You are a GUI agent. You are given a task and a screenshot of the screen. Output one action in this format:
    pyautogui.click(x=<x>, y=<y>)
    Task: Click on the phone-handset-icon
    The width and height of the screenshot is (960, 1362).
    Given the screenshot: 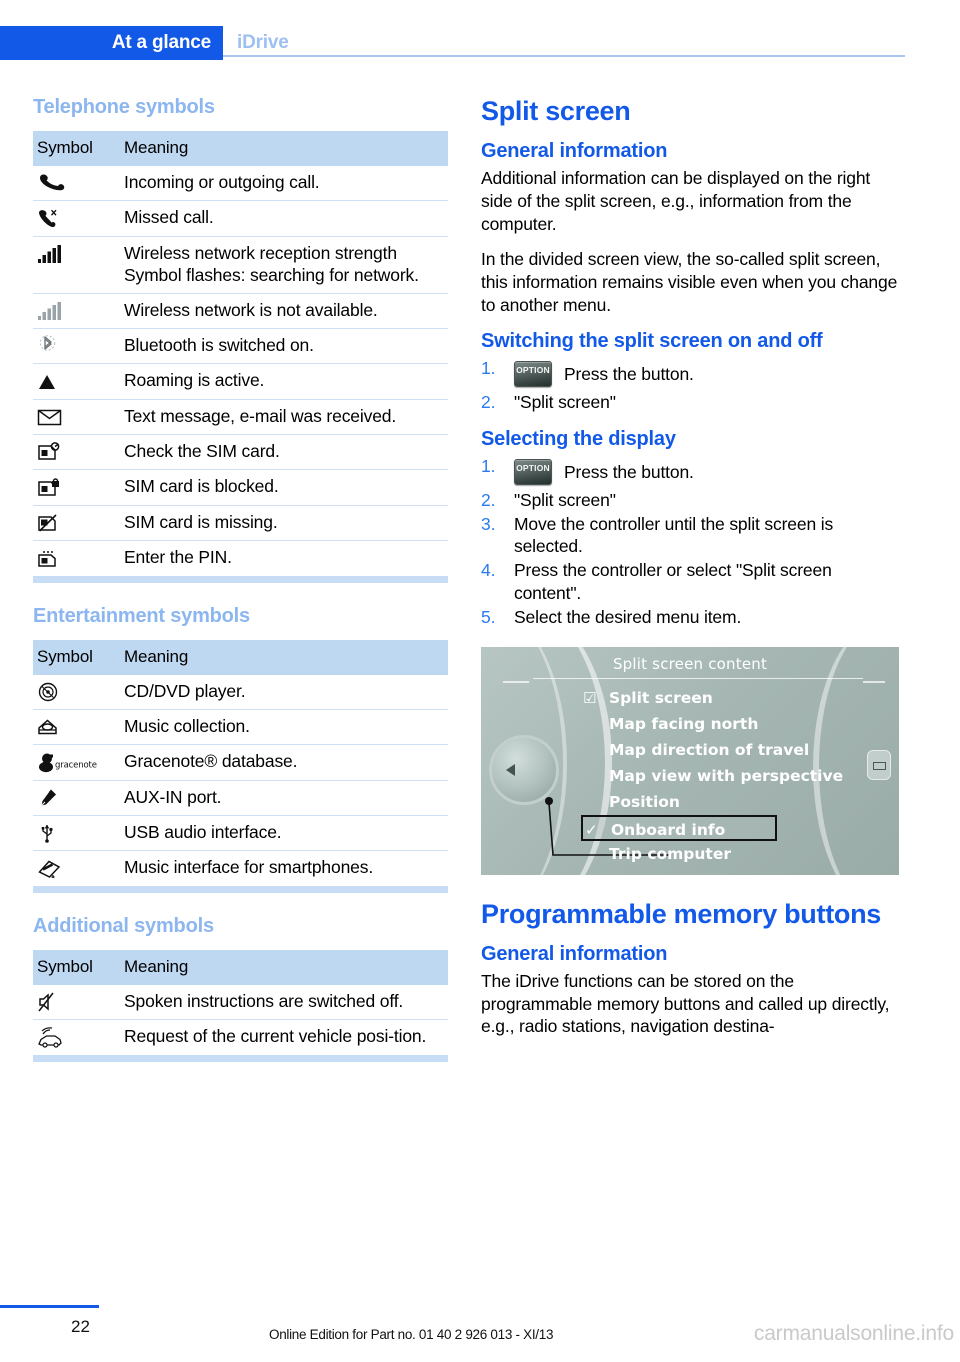 What is the action you would take?
    pyautogui.click(x=76, y=184)
    